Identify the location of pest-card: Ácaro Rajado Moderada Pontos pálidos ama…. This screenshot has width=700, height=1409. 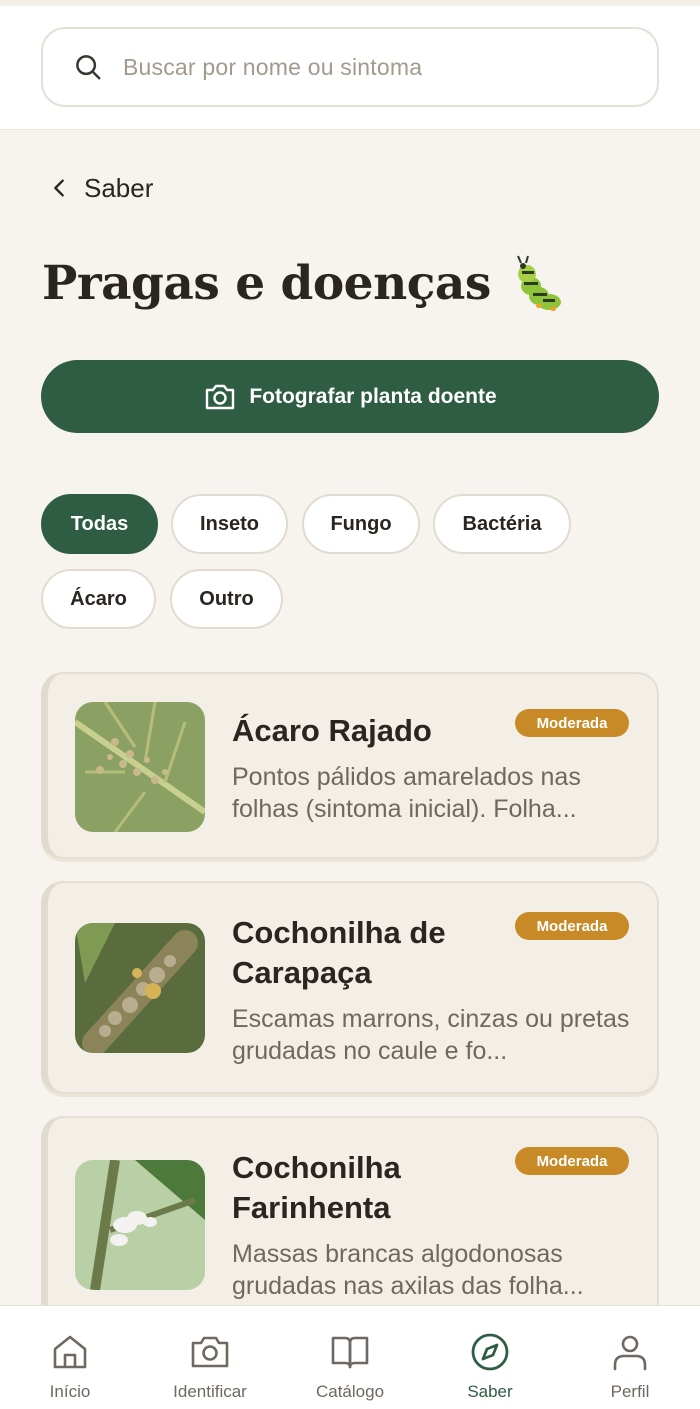
(350, 765).